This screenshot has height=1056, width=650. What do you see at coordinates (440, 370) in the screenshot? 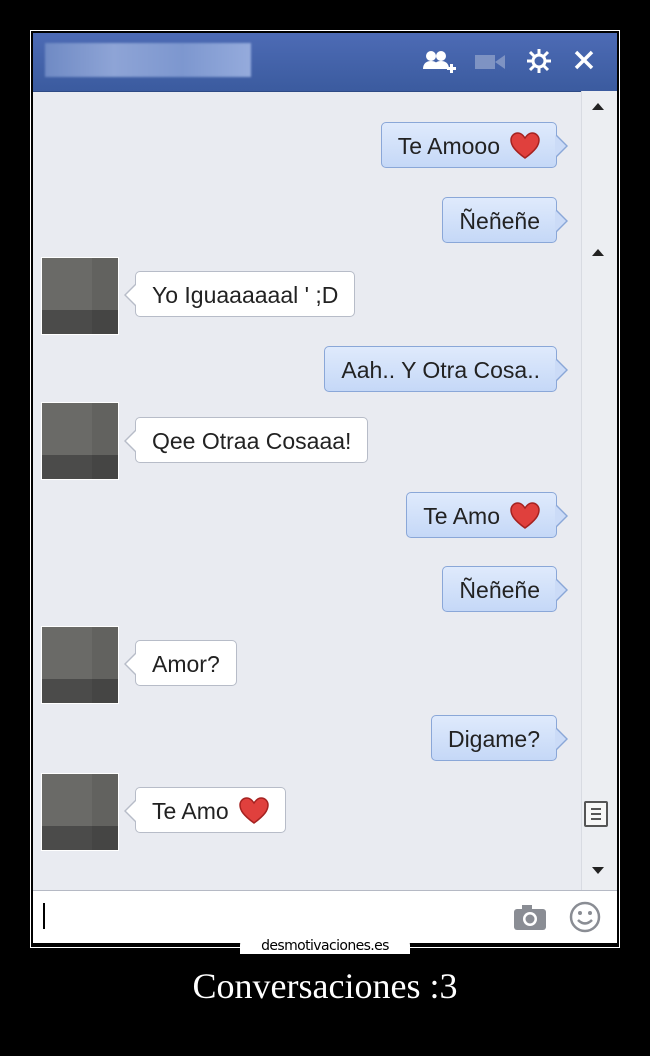
I see `message-text: Aah.. Y Otra Cosa..` at bounding box center [440, 370].